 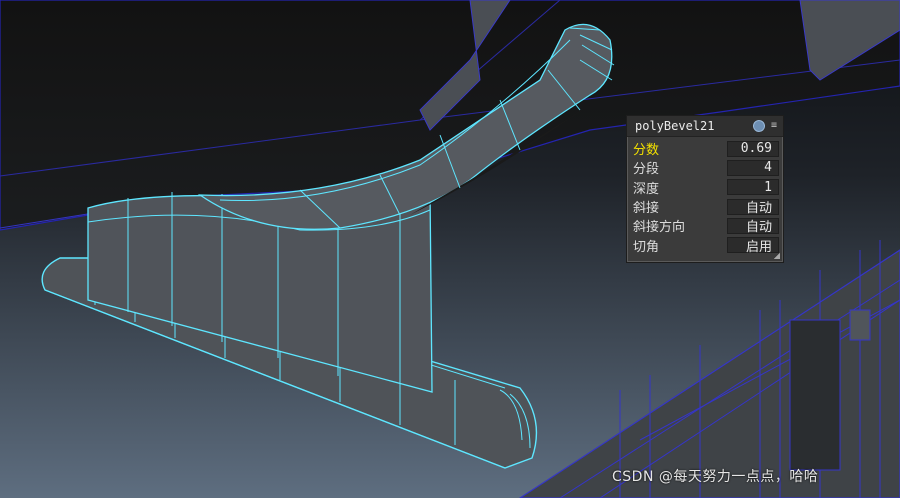 What do you see at coordinates (753, 167) in the screenshot?
I see `attr-value: 4` at bounding box center [753, 167].